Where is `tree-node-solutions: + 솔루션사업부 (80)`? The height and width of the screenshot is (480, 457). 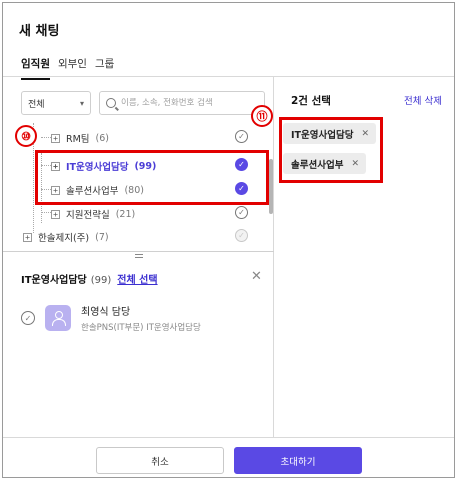 tree-node-solutions: + 솔루션사업부 (80) is located at coordinates (97, 190).